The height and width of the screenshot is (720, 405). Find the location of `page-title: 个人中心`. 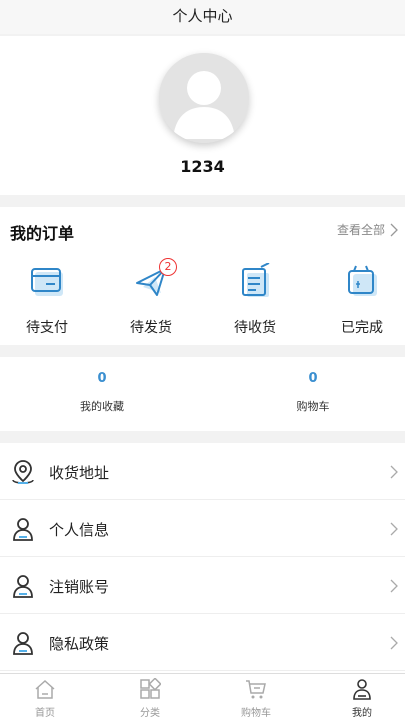

page-title: 个人中心 is located at coordinates (202, 16).